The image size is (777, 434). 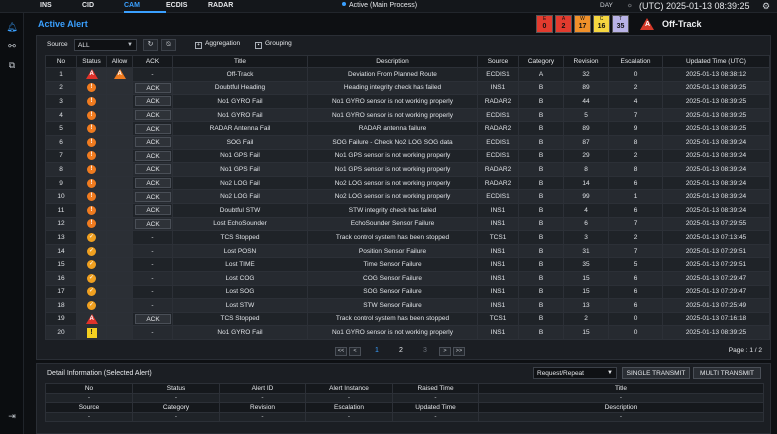 What do you see at coordinates (217, 44) in the screenshot?
I see `aggregation-checkbox: + Aggregation` at bounding box center [217, 44].